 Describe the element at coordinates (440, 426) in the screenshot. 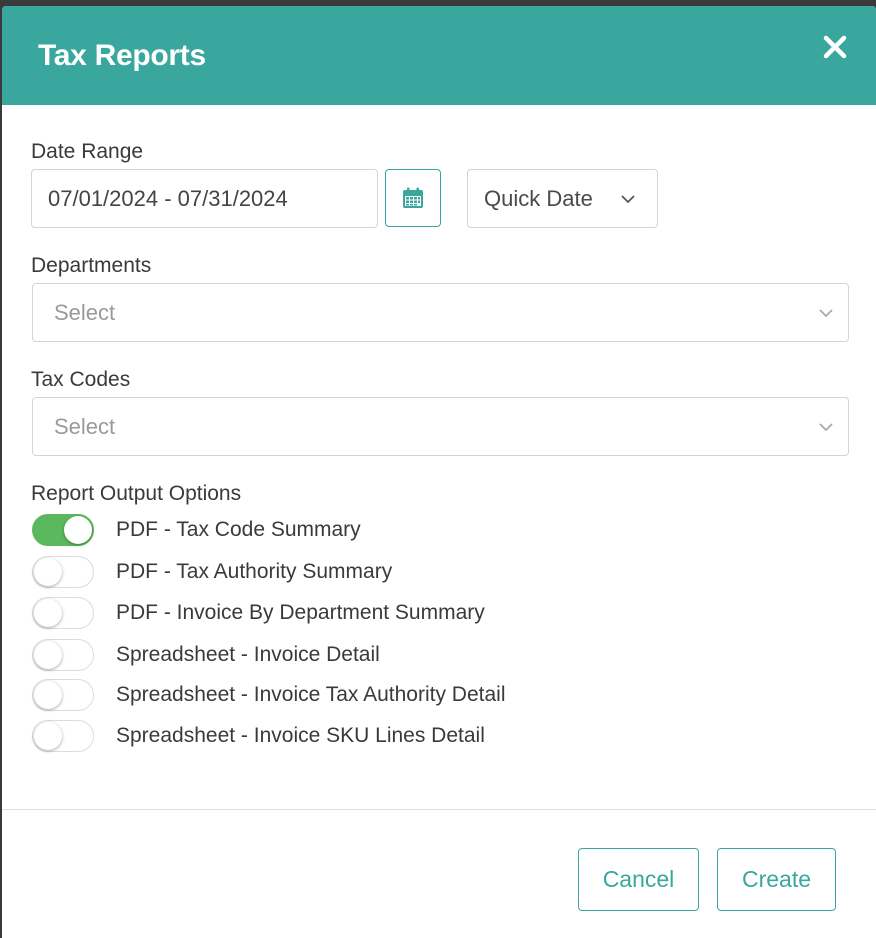

I see `tax-codes-select: Select` at that location.